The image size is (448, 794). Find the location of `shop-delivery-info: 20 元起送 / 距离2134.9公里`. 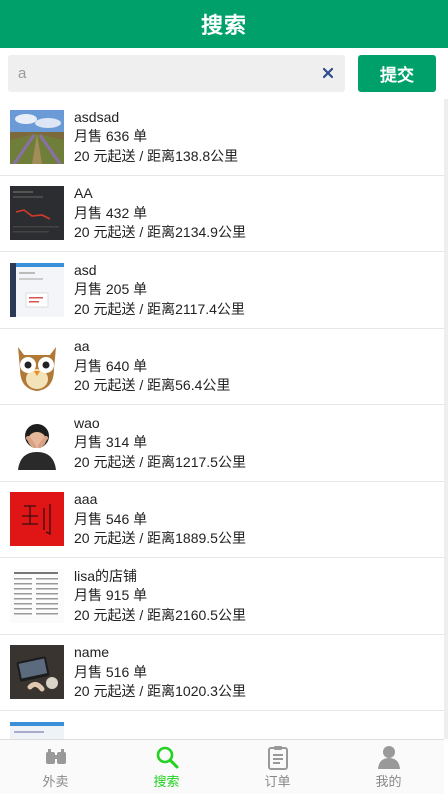

shop-delivery-info: 20 元起送 / 距离2134.9公里 is located at coordinates (160, 232).